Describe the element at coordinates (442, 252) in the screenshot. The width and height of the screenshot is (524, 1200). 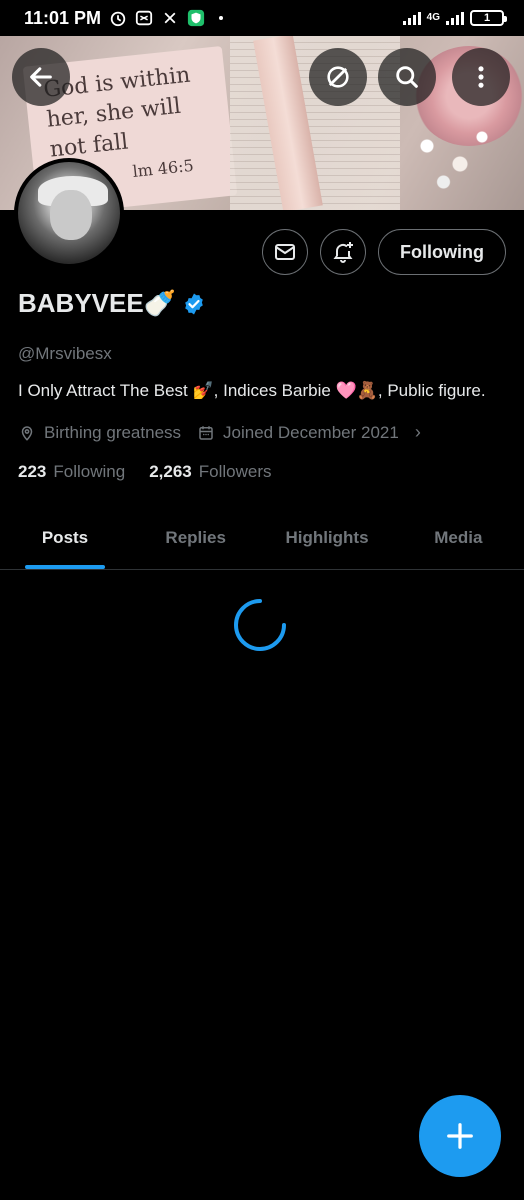
I see `following-button: Following` at that location.